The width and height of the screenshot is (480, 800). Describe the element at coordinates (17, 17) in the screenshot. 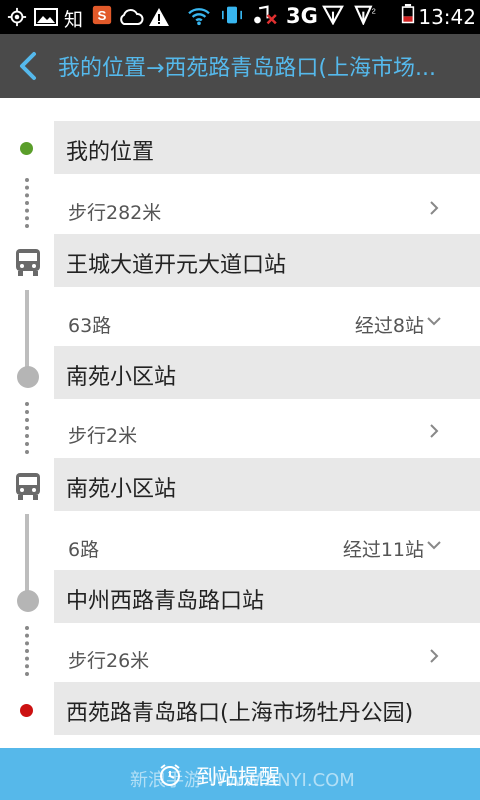

I see `gps-icon` at that location.